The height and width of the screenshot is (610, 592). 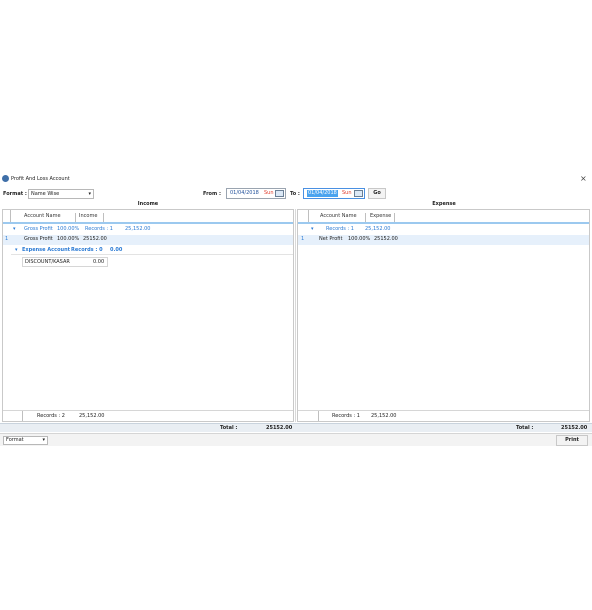 I want to click on table-row: 1 Gross Profit 100.00% 25152.00, so click(x=148, y=240).